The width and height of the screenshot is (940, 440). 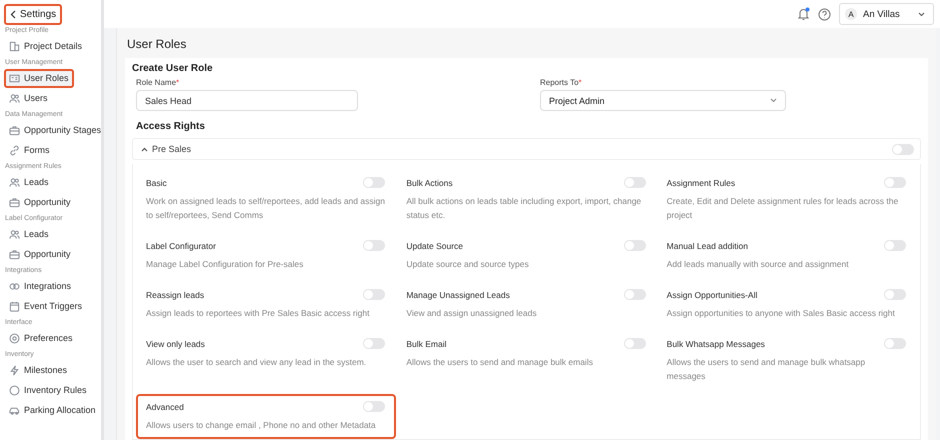 What do you see at coordinates (46, 306) in the screenshot?
I see `sidebar-item: Event Triggers` at bounding box center [46, 306].